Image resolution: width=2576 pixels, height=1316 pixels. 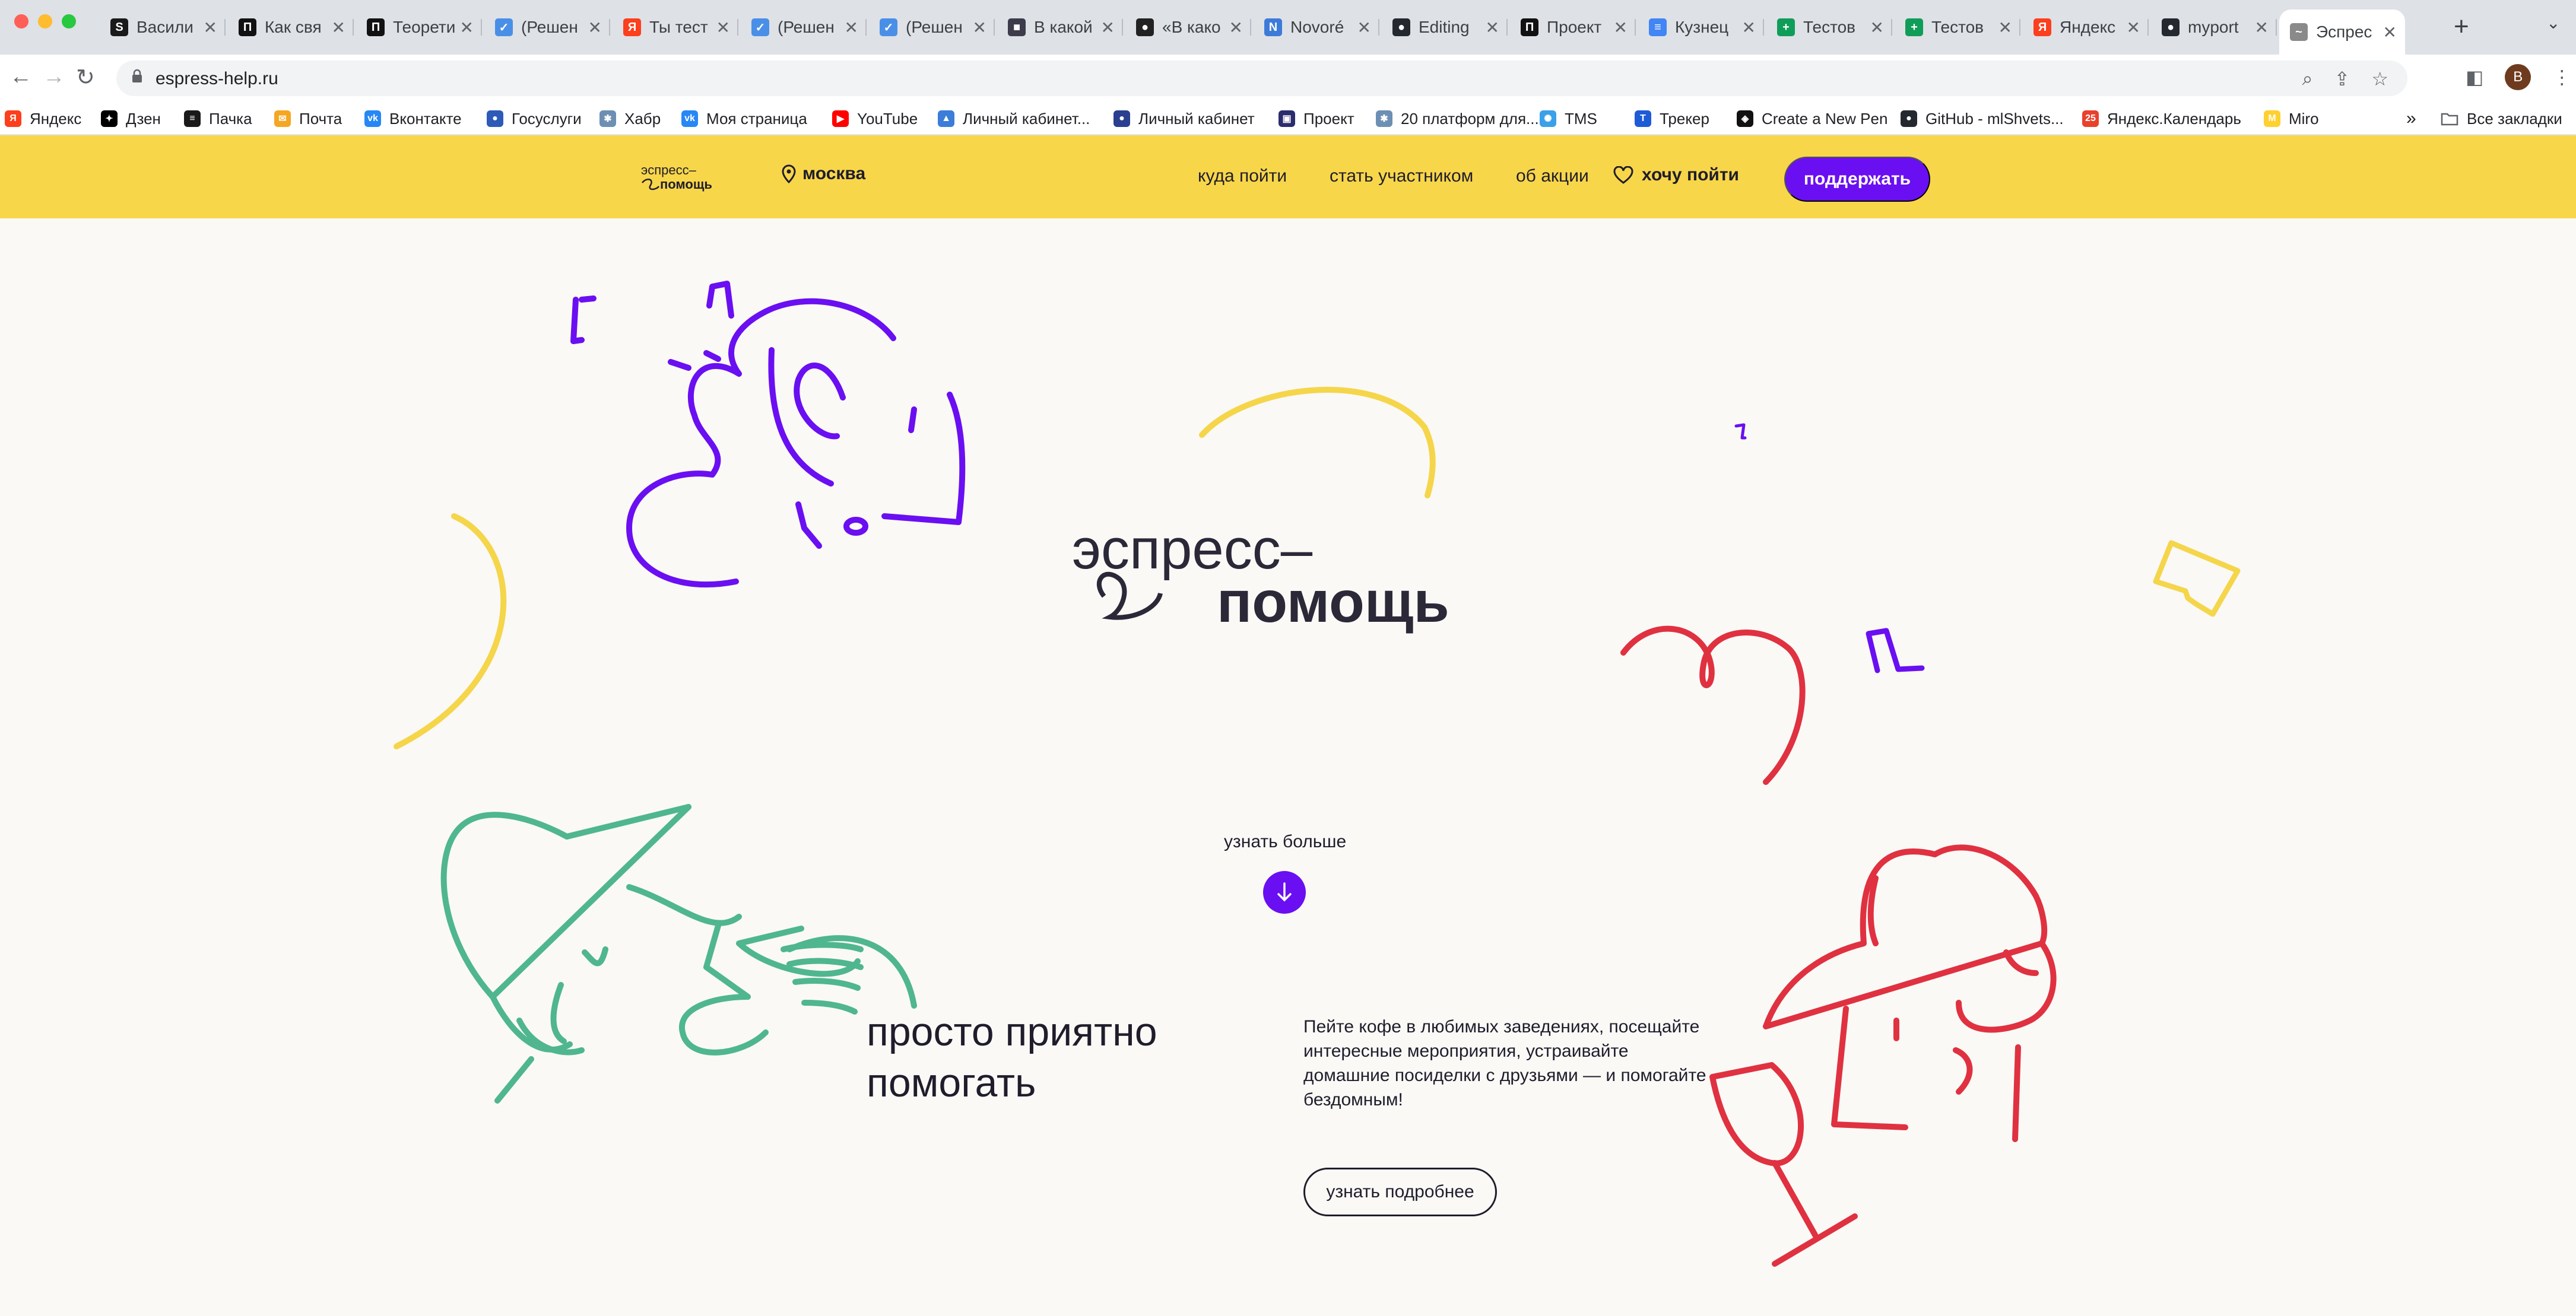 I want to click on maximize-window-button, so click(x=69, y=21).